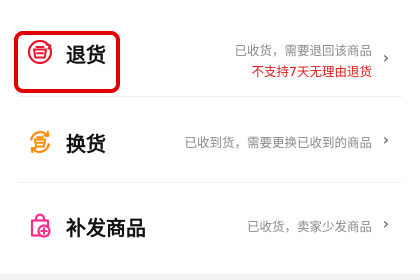 The height and width of the screenshot is (280, 420). I want to click on exchange-box-icon, so click(40, 142).